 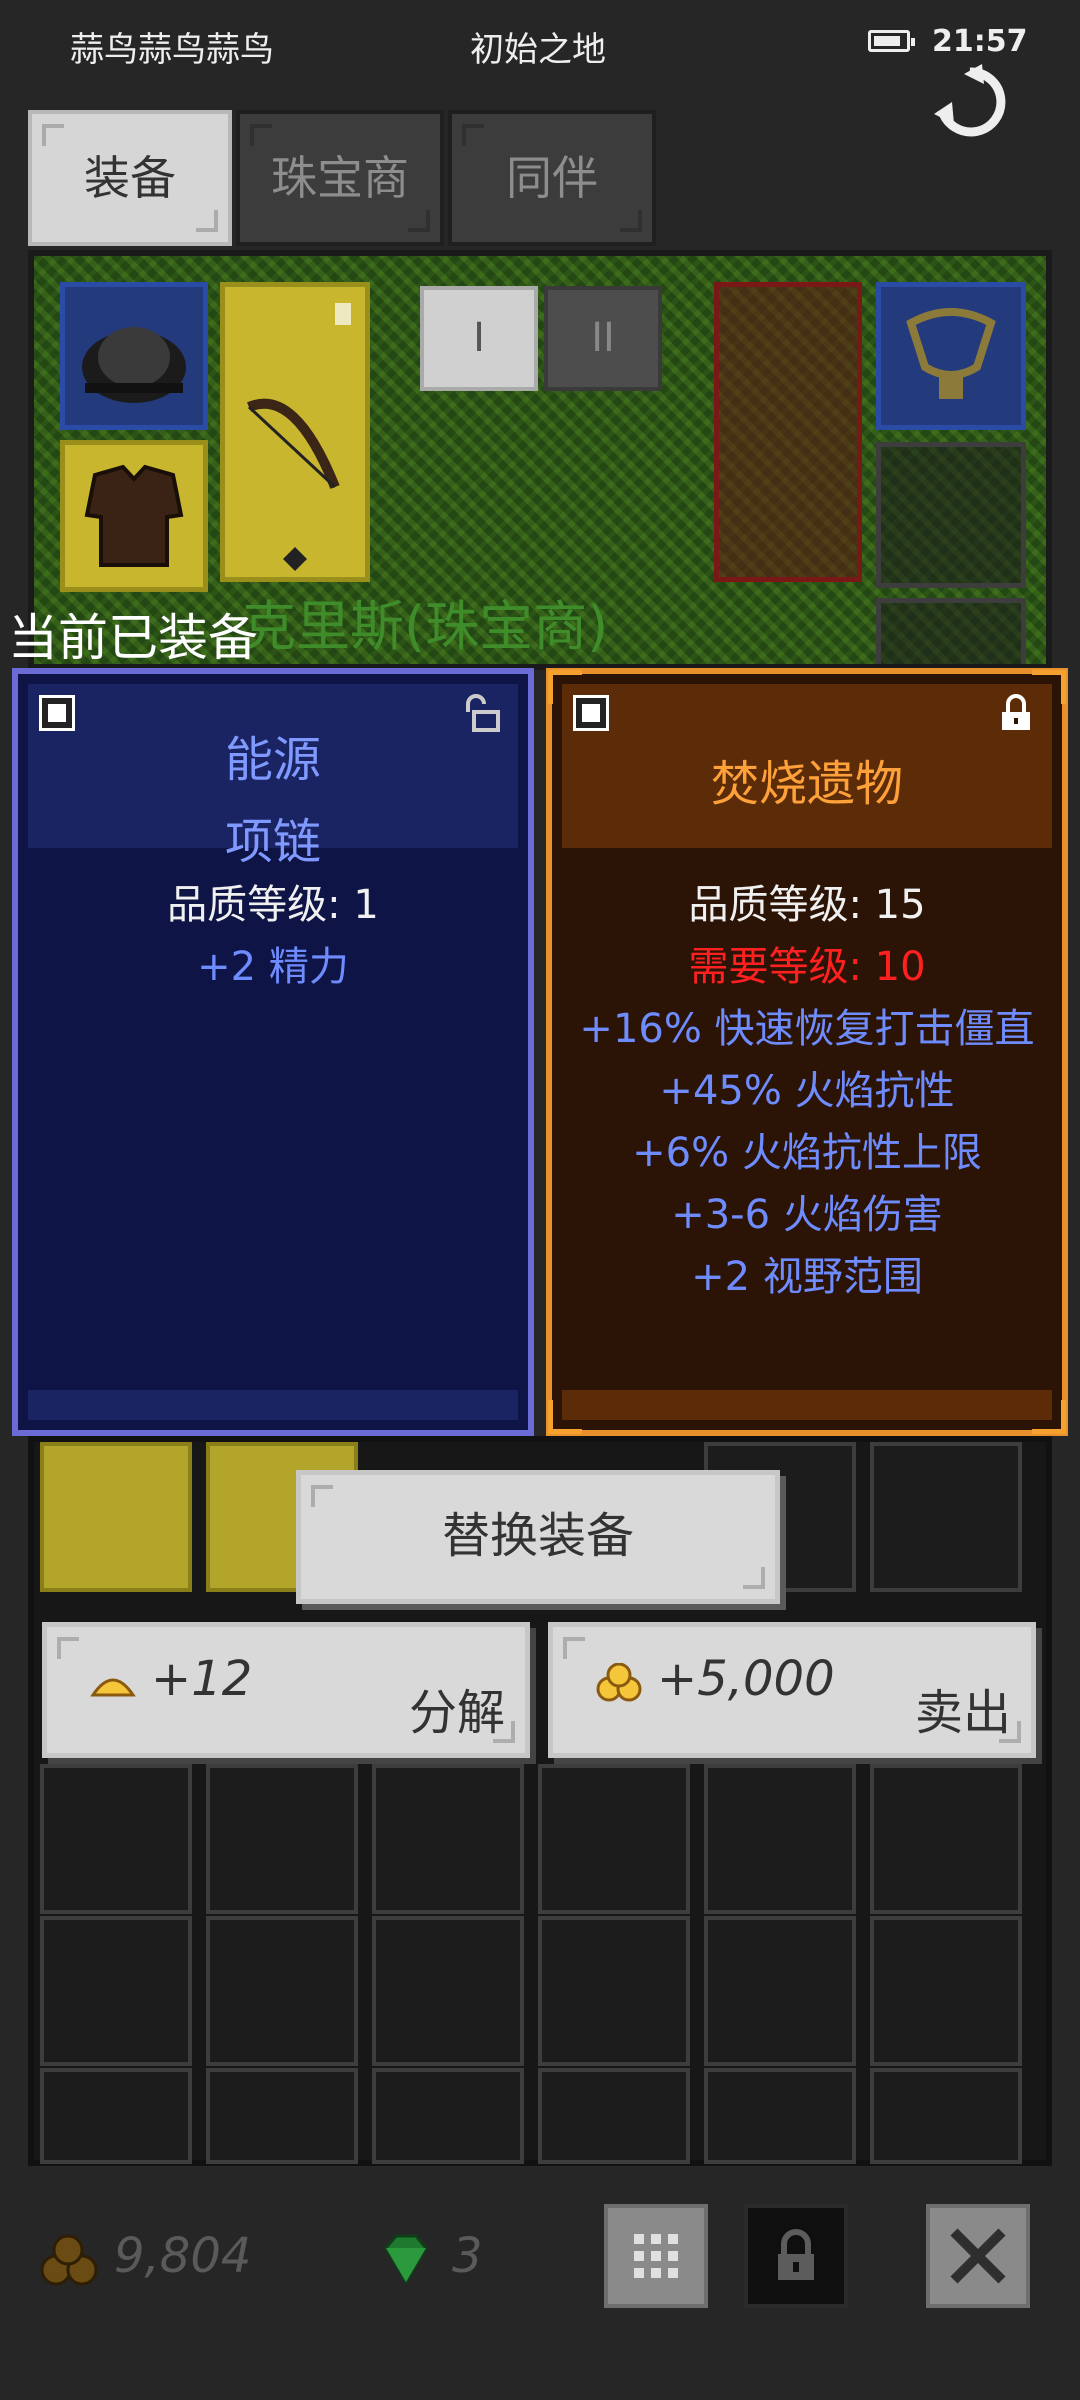 I want to click on salvage-label: 分解, so click(x=456, y=1713).